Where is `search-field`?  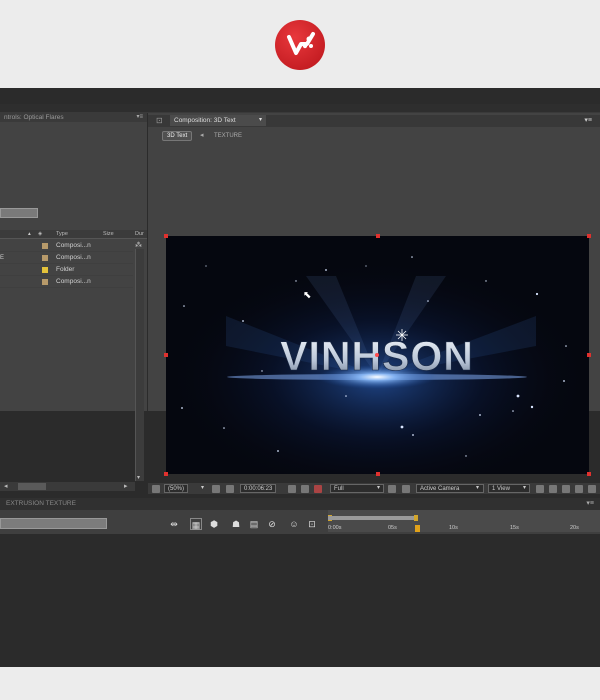
search-field is located at coordinates (19, 213).